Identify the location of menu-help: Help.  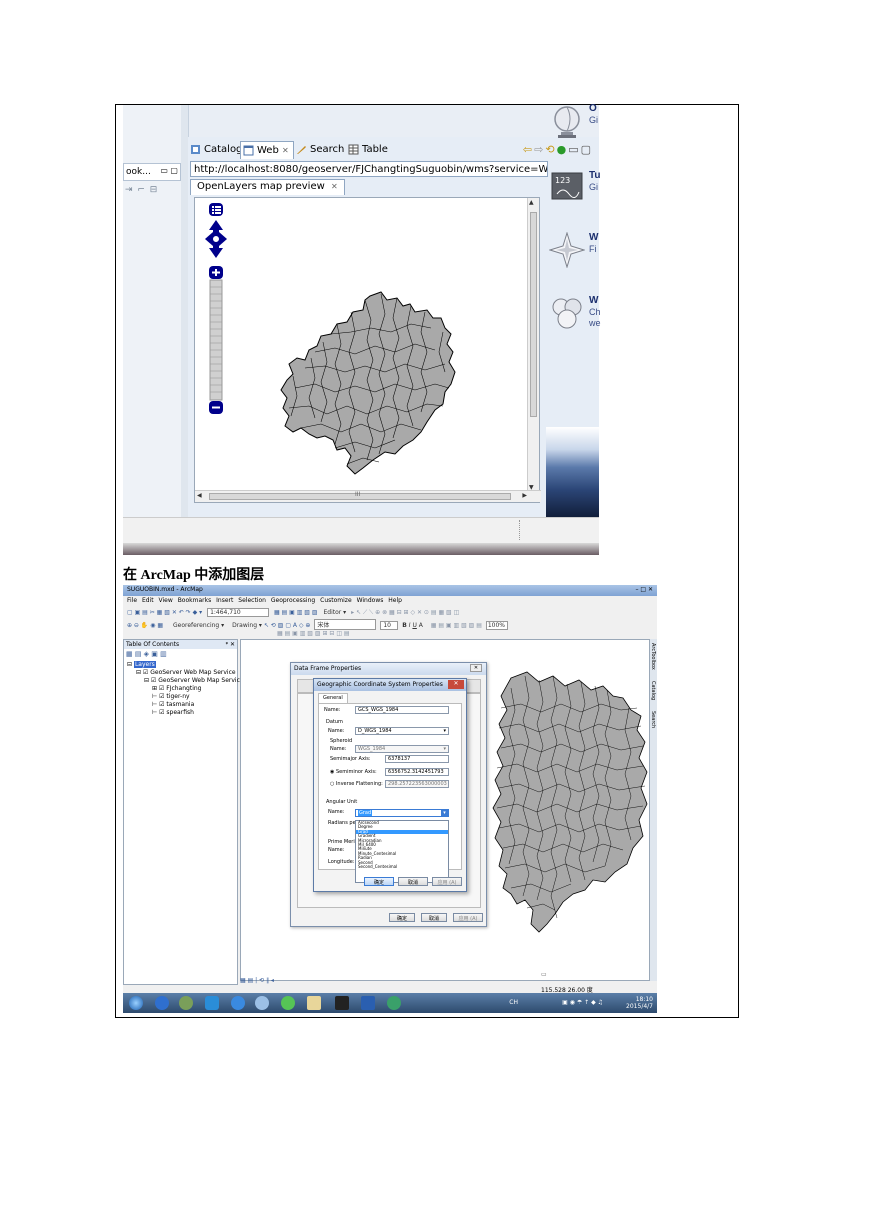
(395, 600).